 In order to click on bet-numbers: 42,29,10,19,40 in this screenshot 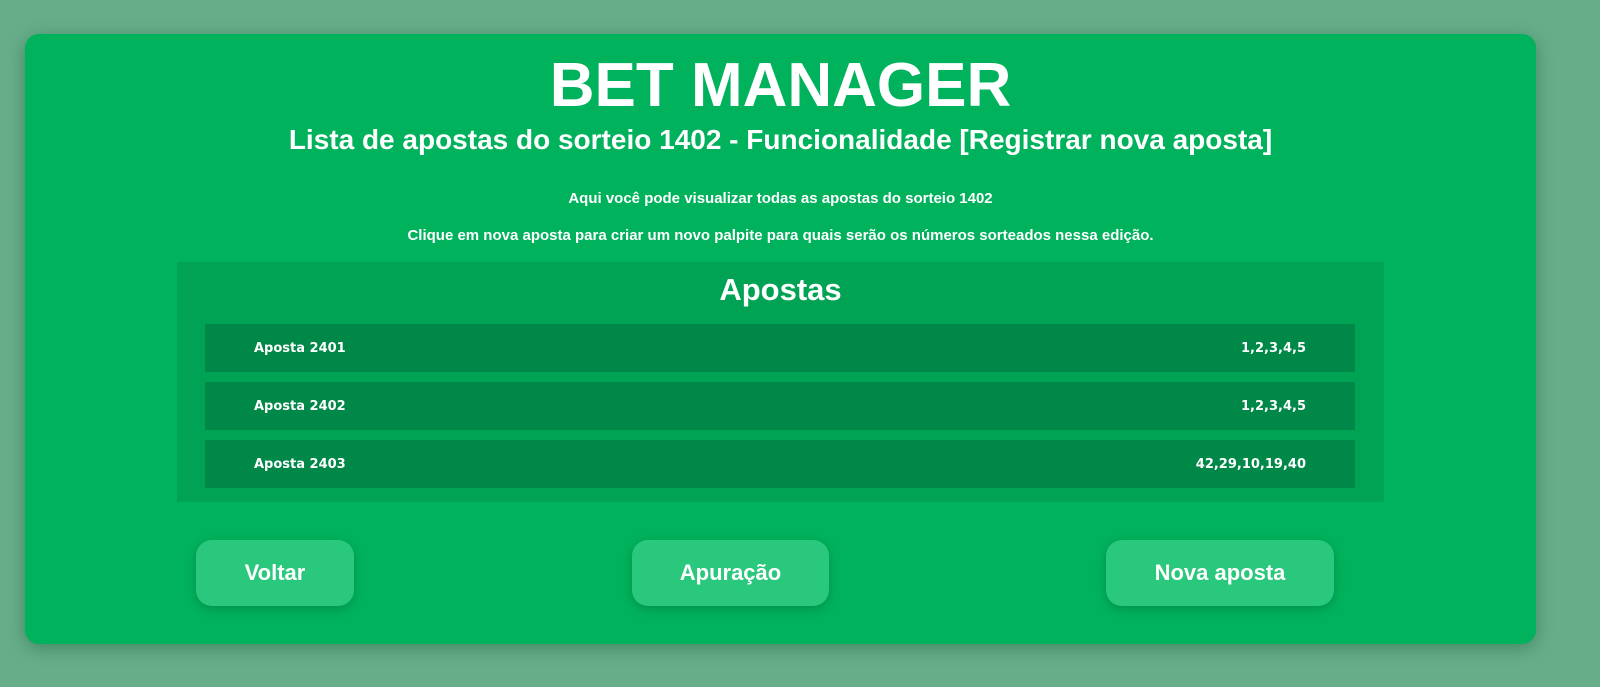, I will do `click(1250, 464)`.